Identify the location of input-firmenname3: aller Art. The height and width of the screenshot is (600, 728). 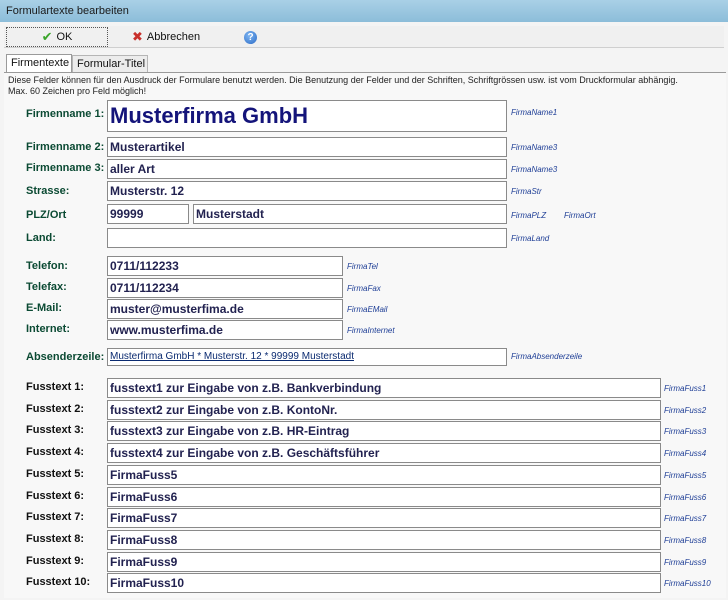
(307, 169).